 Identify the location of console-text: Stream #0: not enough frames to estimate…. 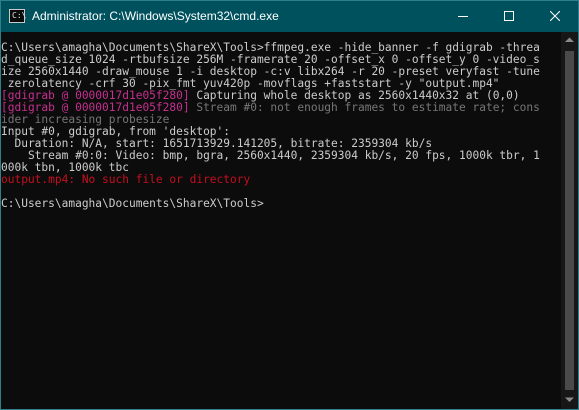
(364, 108).